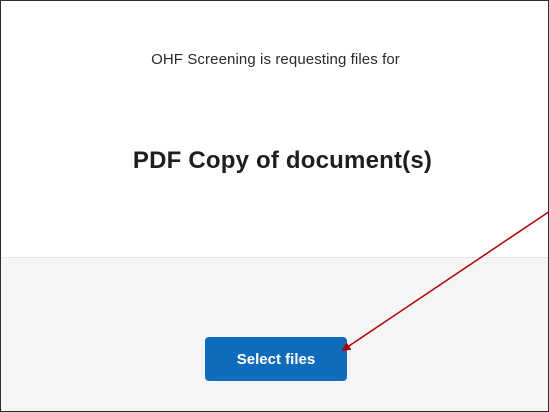  What do you see at coordinates (282, 160) in the screenshot?
I see `document-title: PDF Copy of document(s)` at bounding box center [282, 160].